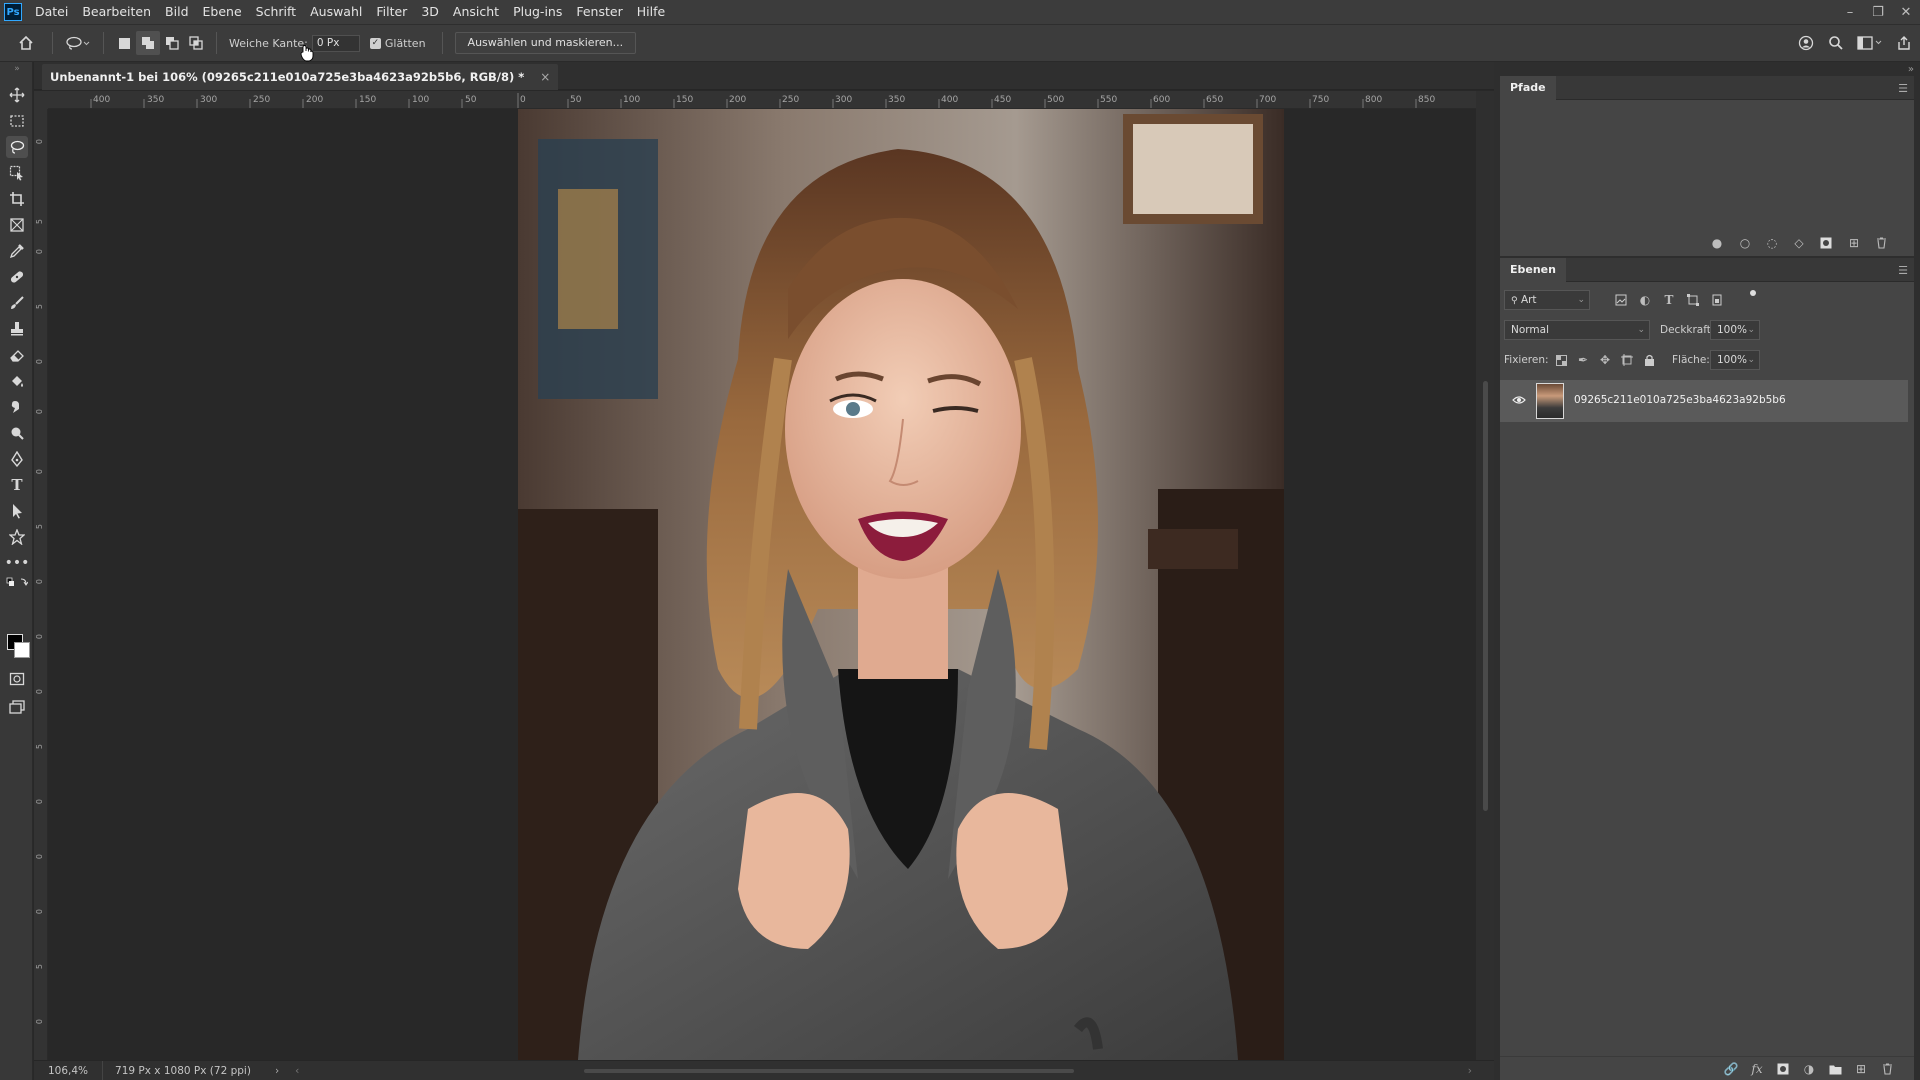  I want to click on paint-bucket-tool-icon, so click(17, 381).